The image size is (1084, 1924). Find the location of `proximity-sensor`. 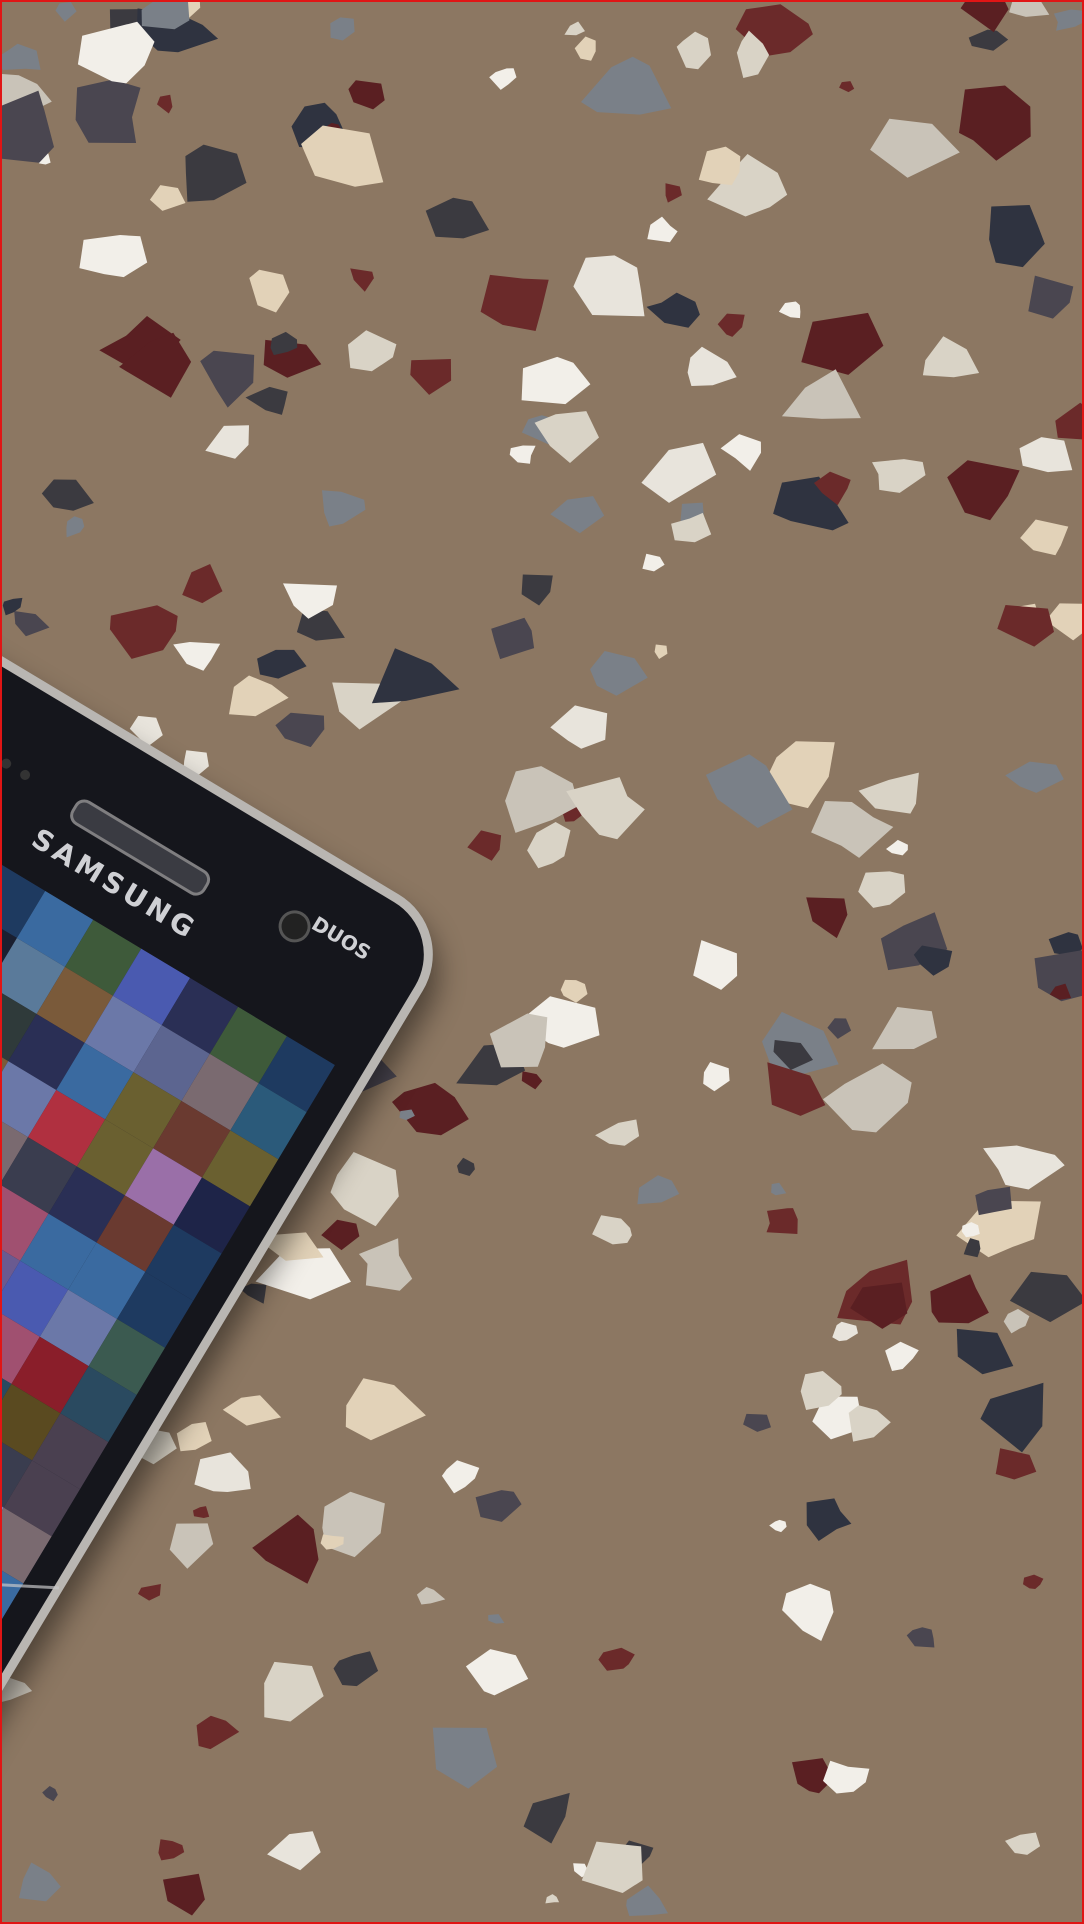

proximity-sensor is located at coordinates (8, 763).